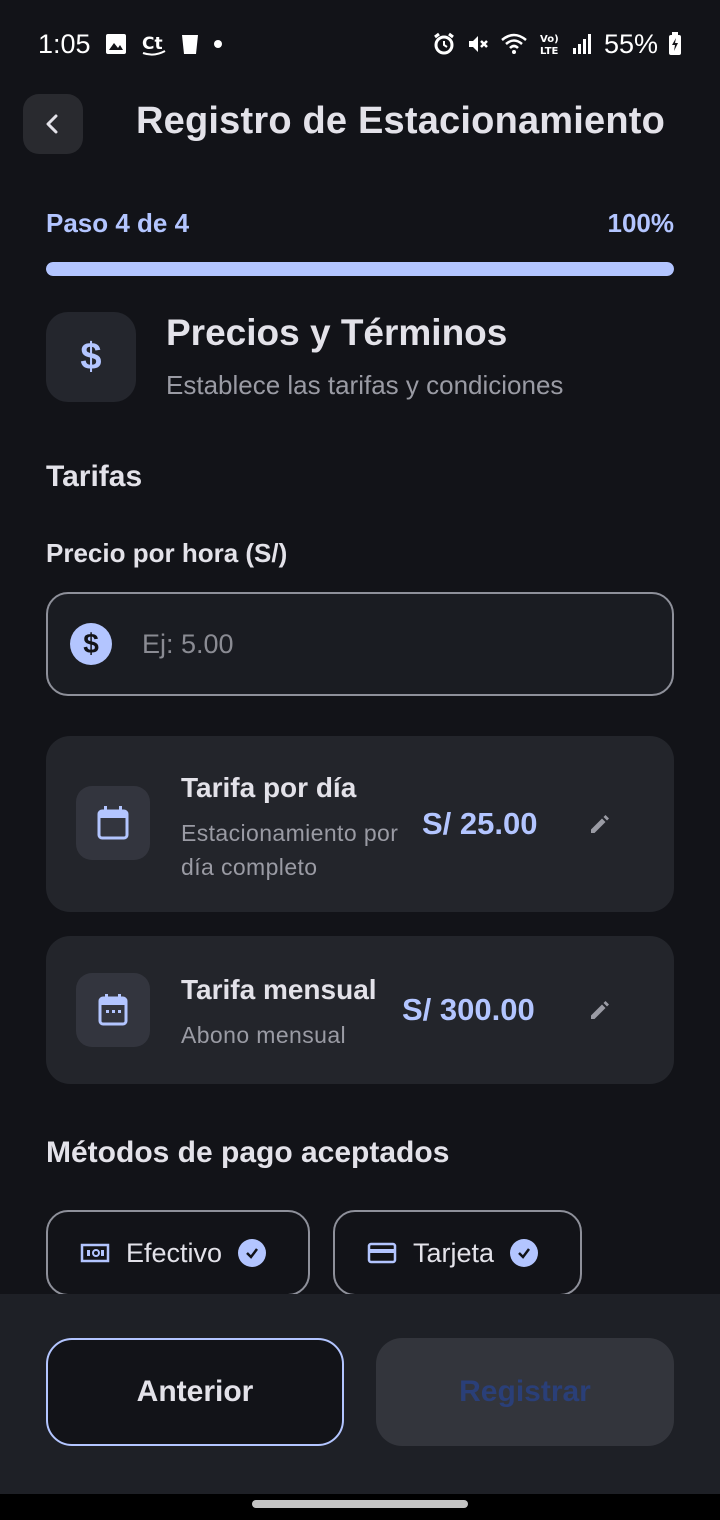 This screenshot has width=720, height=1520. Describe the element at coordinates (549, 39) in the screenshot. I see `svg-text: Vo)` at that location.